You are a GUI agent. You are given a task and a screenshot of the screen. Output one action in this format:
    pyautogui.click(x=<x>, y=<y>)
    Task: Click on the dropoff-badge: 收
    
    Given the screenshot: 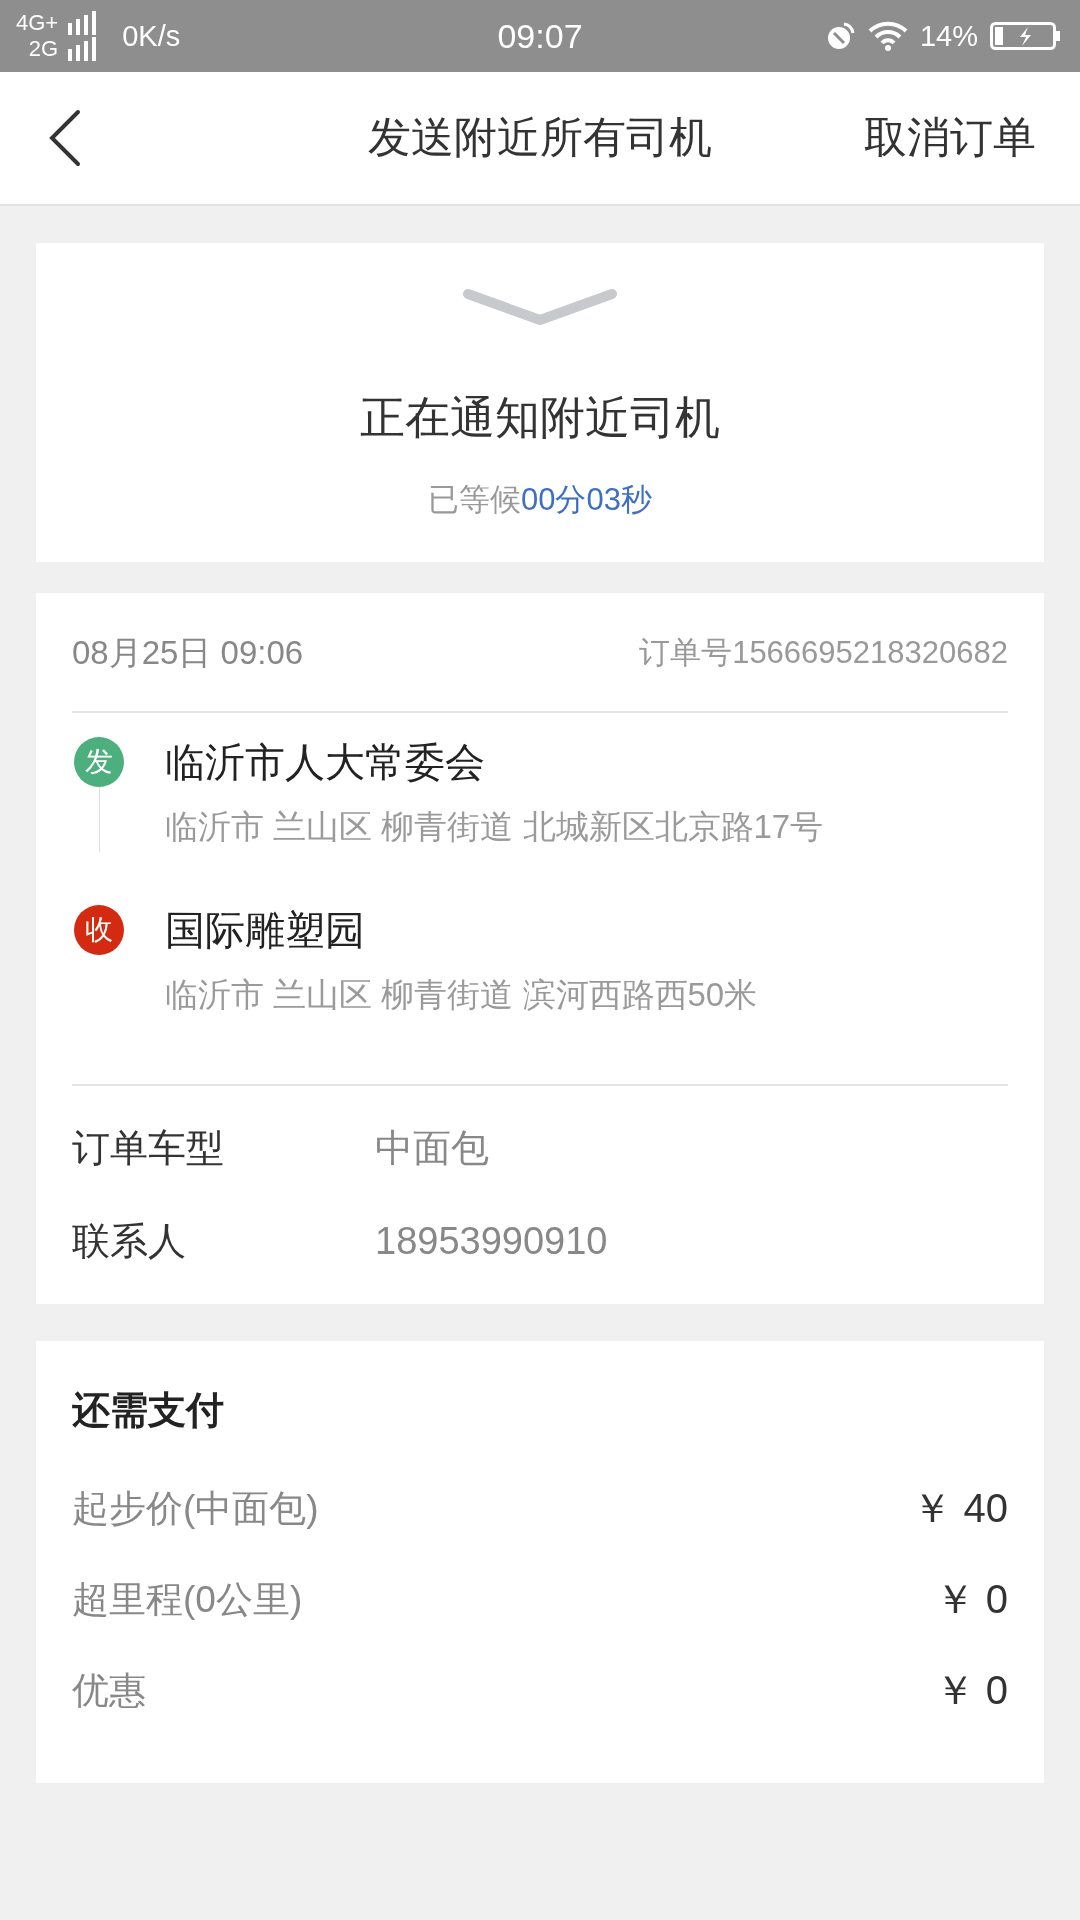 What is the action you would take?
    pyautogui.click(x=99, y=930)
    